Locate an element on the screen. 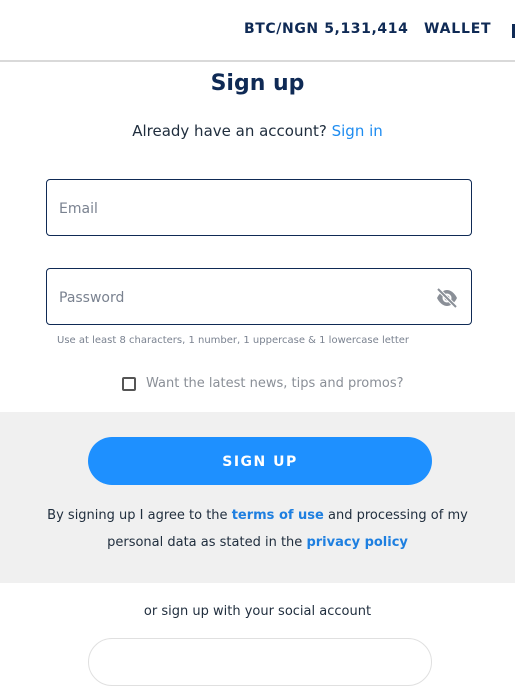 The width and height of the screenshot is (515, 686). top-navigation-bar: BTC/NGN 5,131,414 WALLET is located at coordinates (257, 31).